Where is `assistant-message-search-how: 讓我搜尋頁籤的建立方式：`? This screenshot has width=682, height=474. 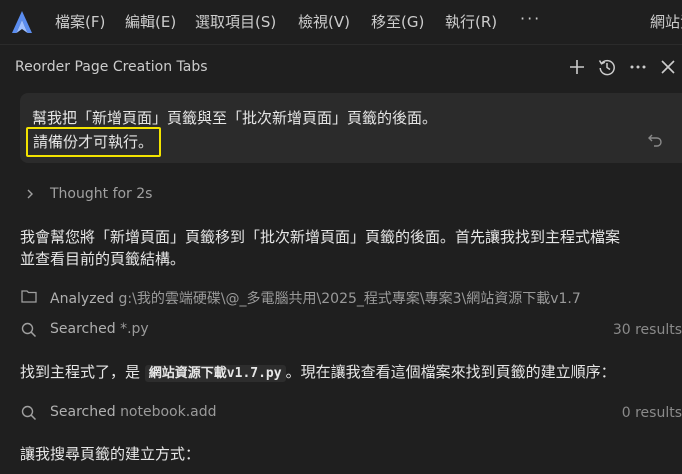
assistant-message-search-how: 讓我搜尋頁籤的建立方式： is located at coordinates (110, 454).